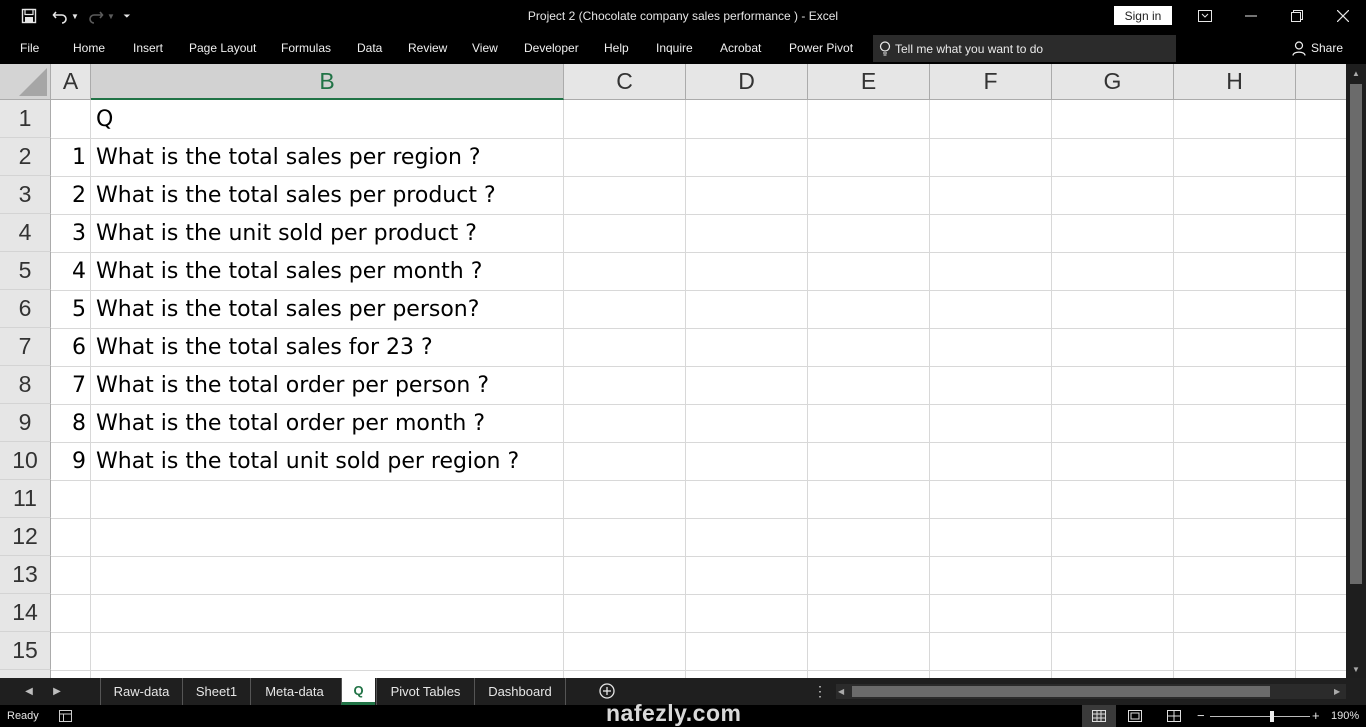  Describe the element at coordinates (70, 423) in the screenshot. I see `cell-a9: 8` at that location.